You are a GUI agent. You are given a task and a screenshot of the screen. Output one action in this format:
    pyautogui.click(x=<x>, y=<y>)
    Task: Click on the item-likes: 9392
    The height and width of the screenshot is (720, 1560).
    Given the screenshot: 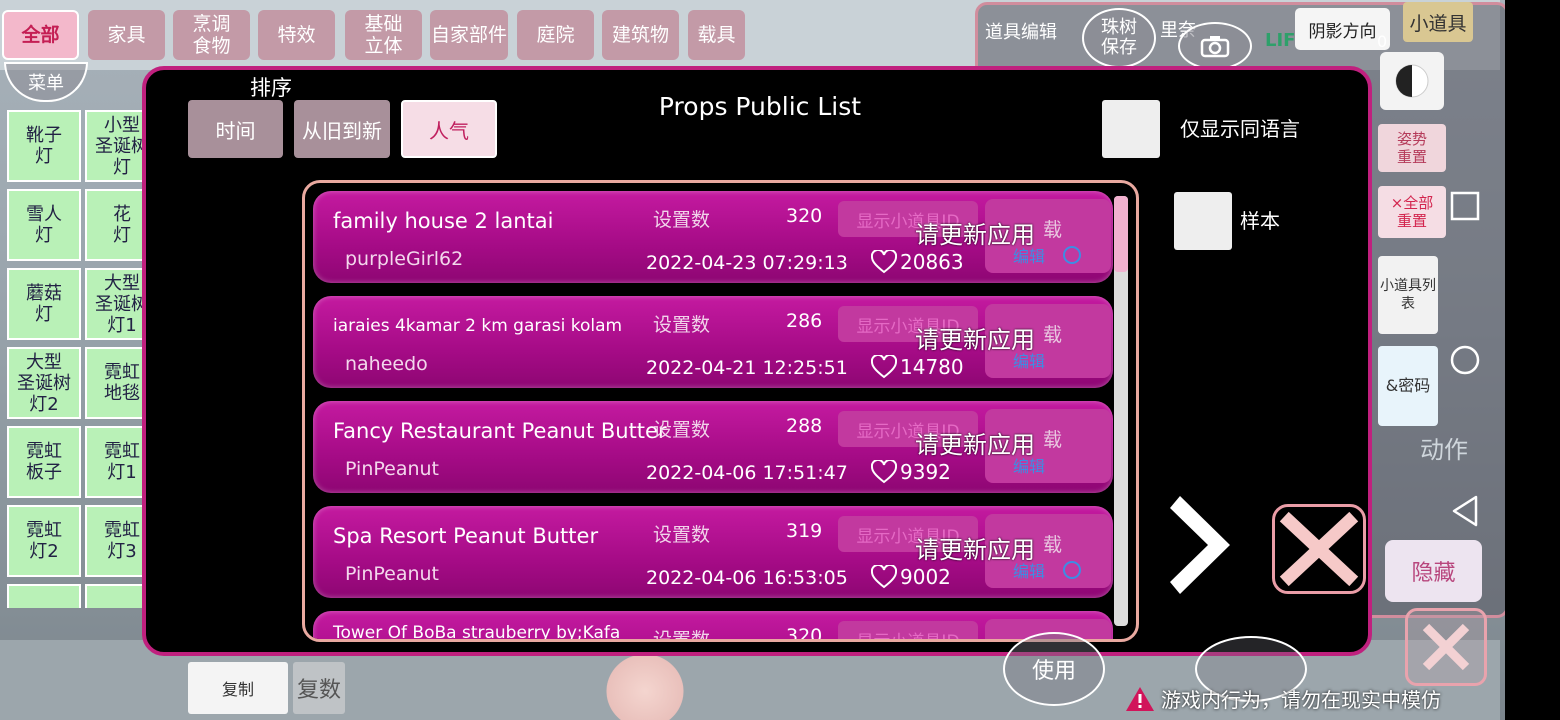 What is the action you would take?
    pyautogui.click(x=911, y=472)
    